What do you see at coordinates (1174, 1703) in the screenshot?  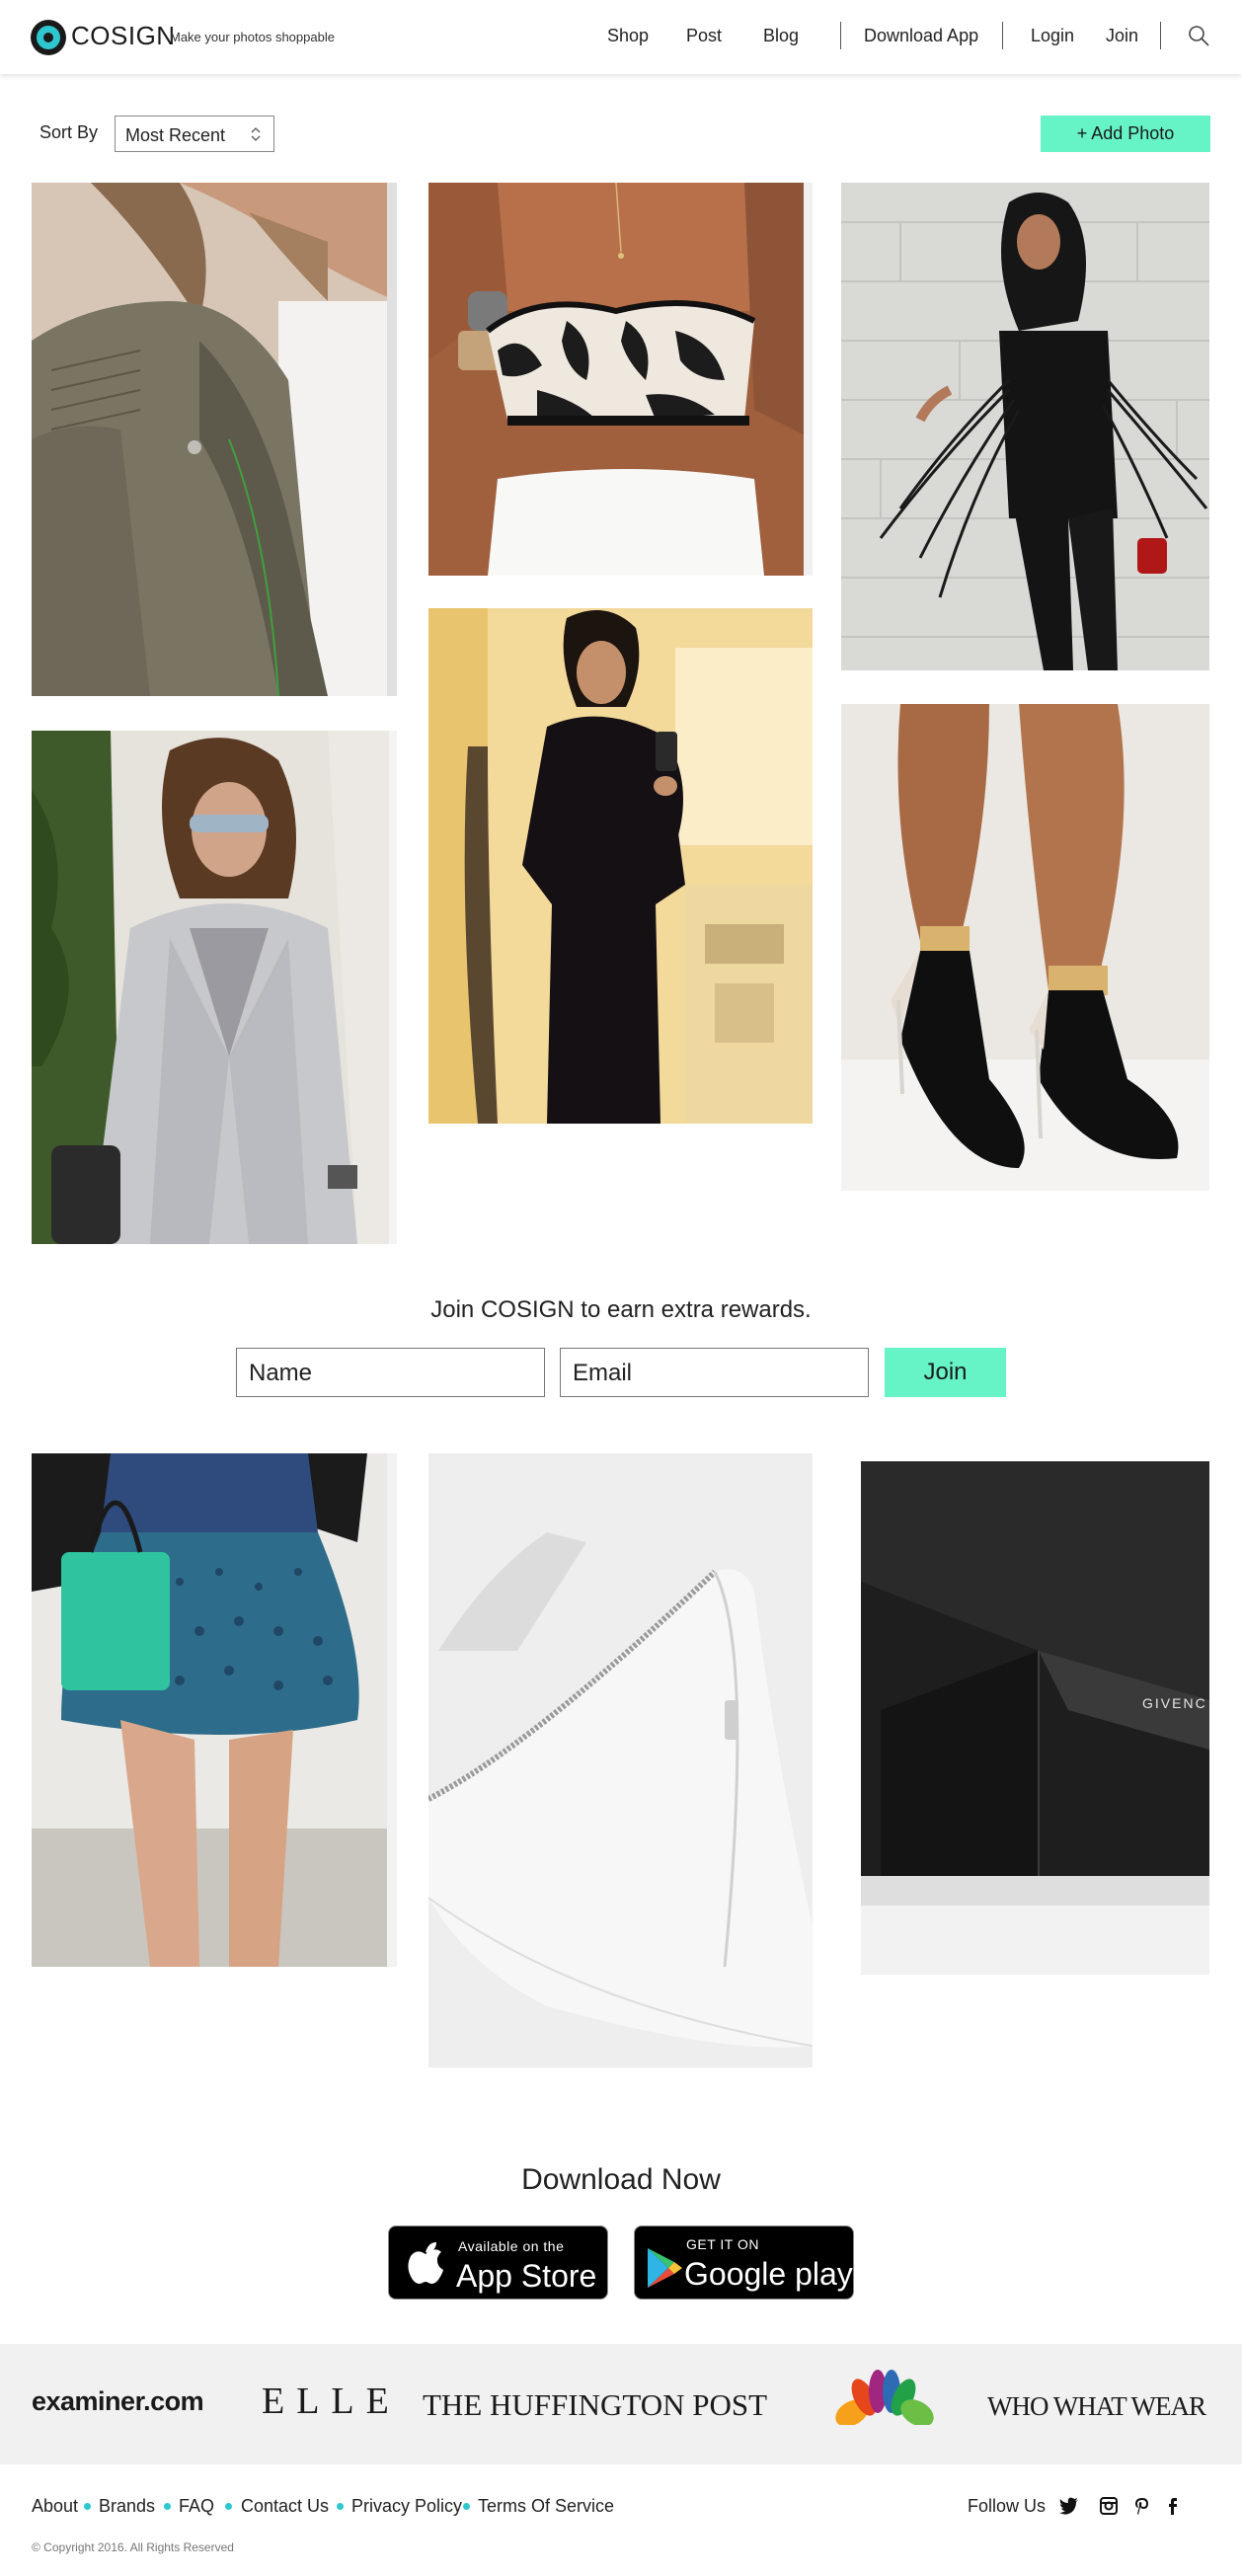 I see `svg-text: GIVENC` at bounding box center [1174, 1703].